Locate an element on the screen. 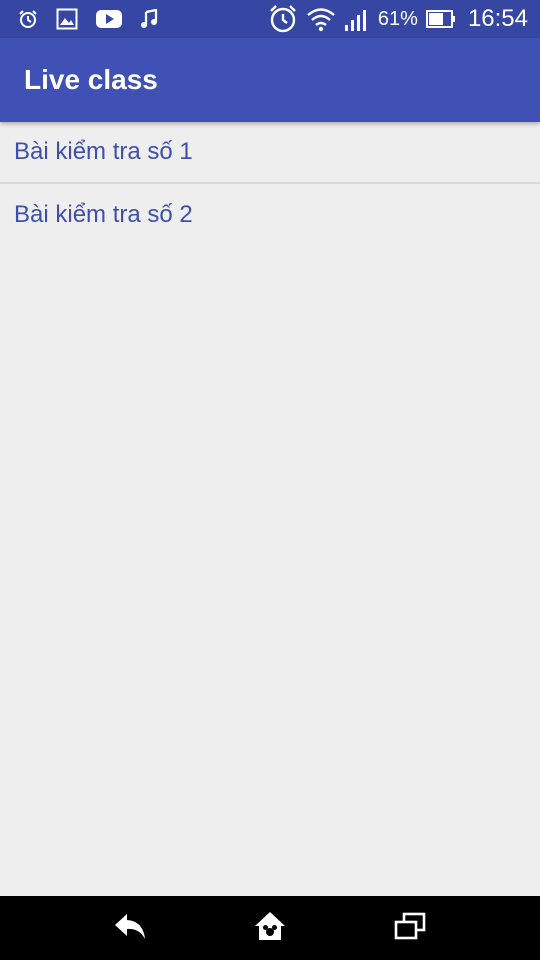  wifi-icon is located at coordinates (321, 19).